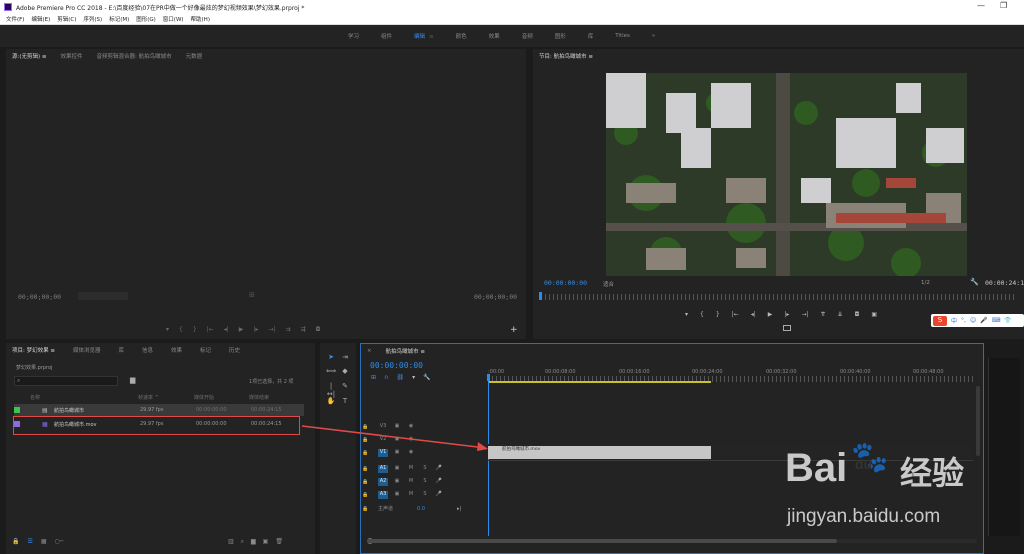  I want to click on tab-source: 源:(无剪辑) ≡, so click(29, 56).